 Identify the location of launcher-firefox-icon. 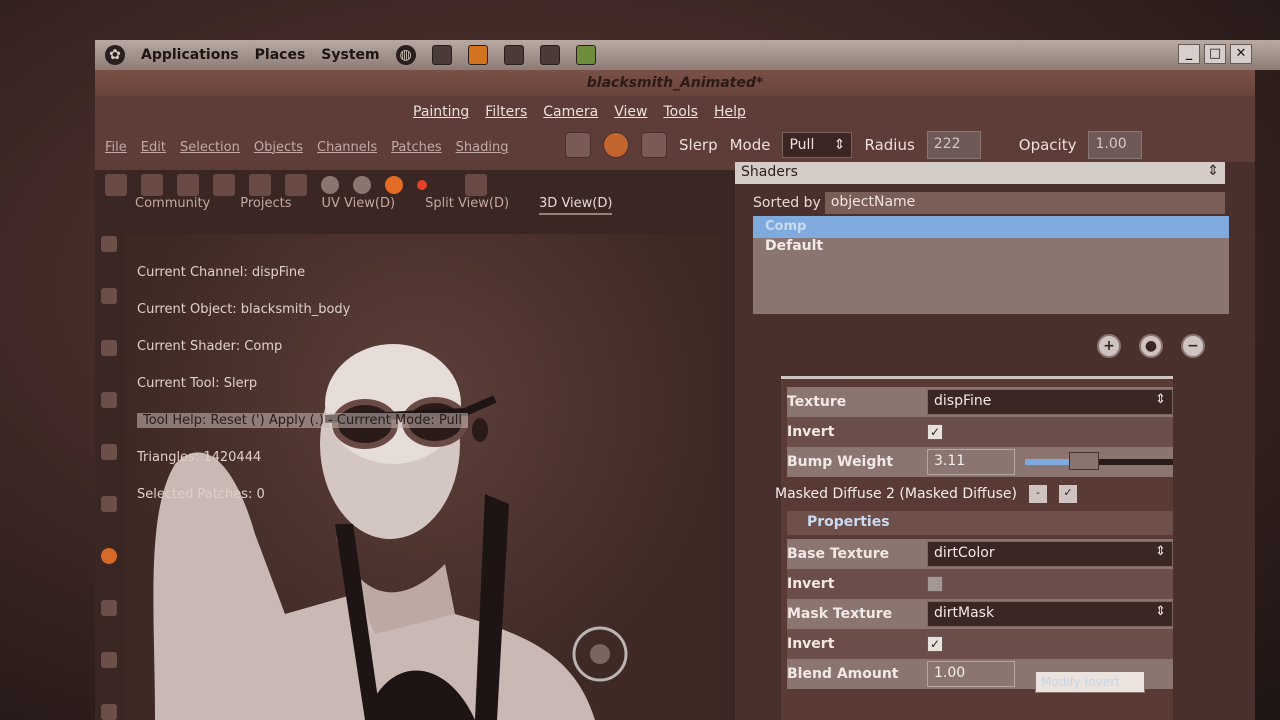
(477, 55).